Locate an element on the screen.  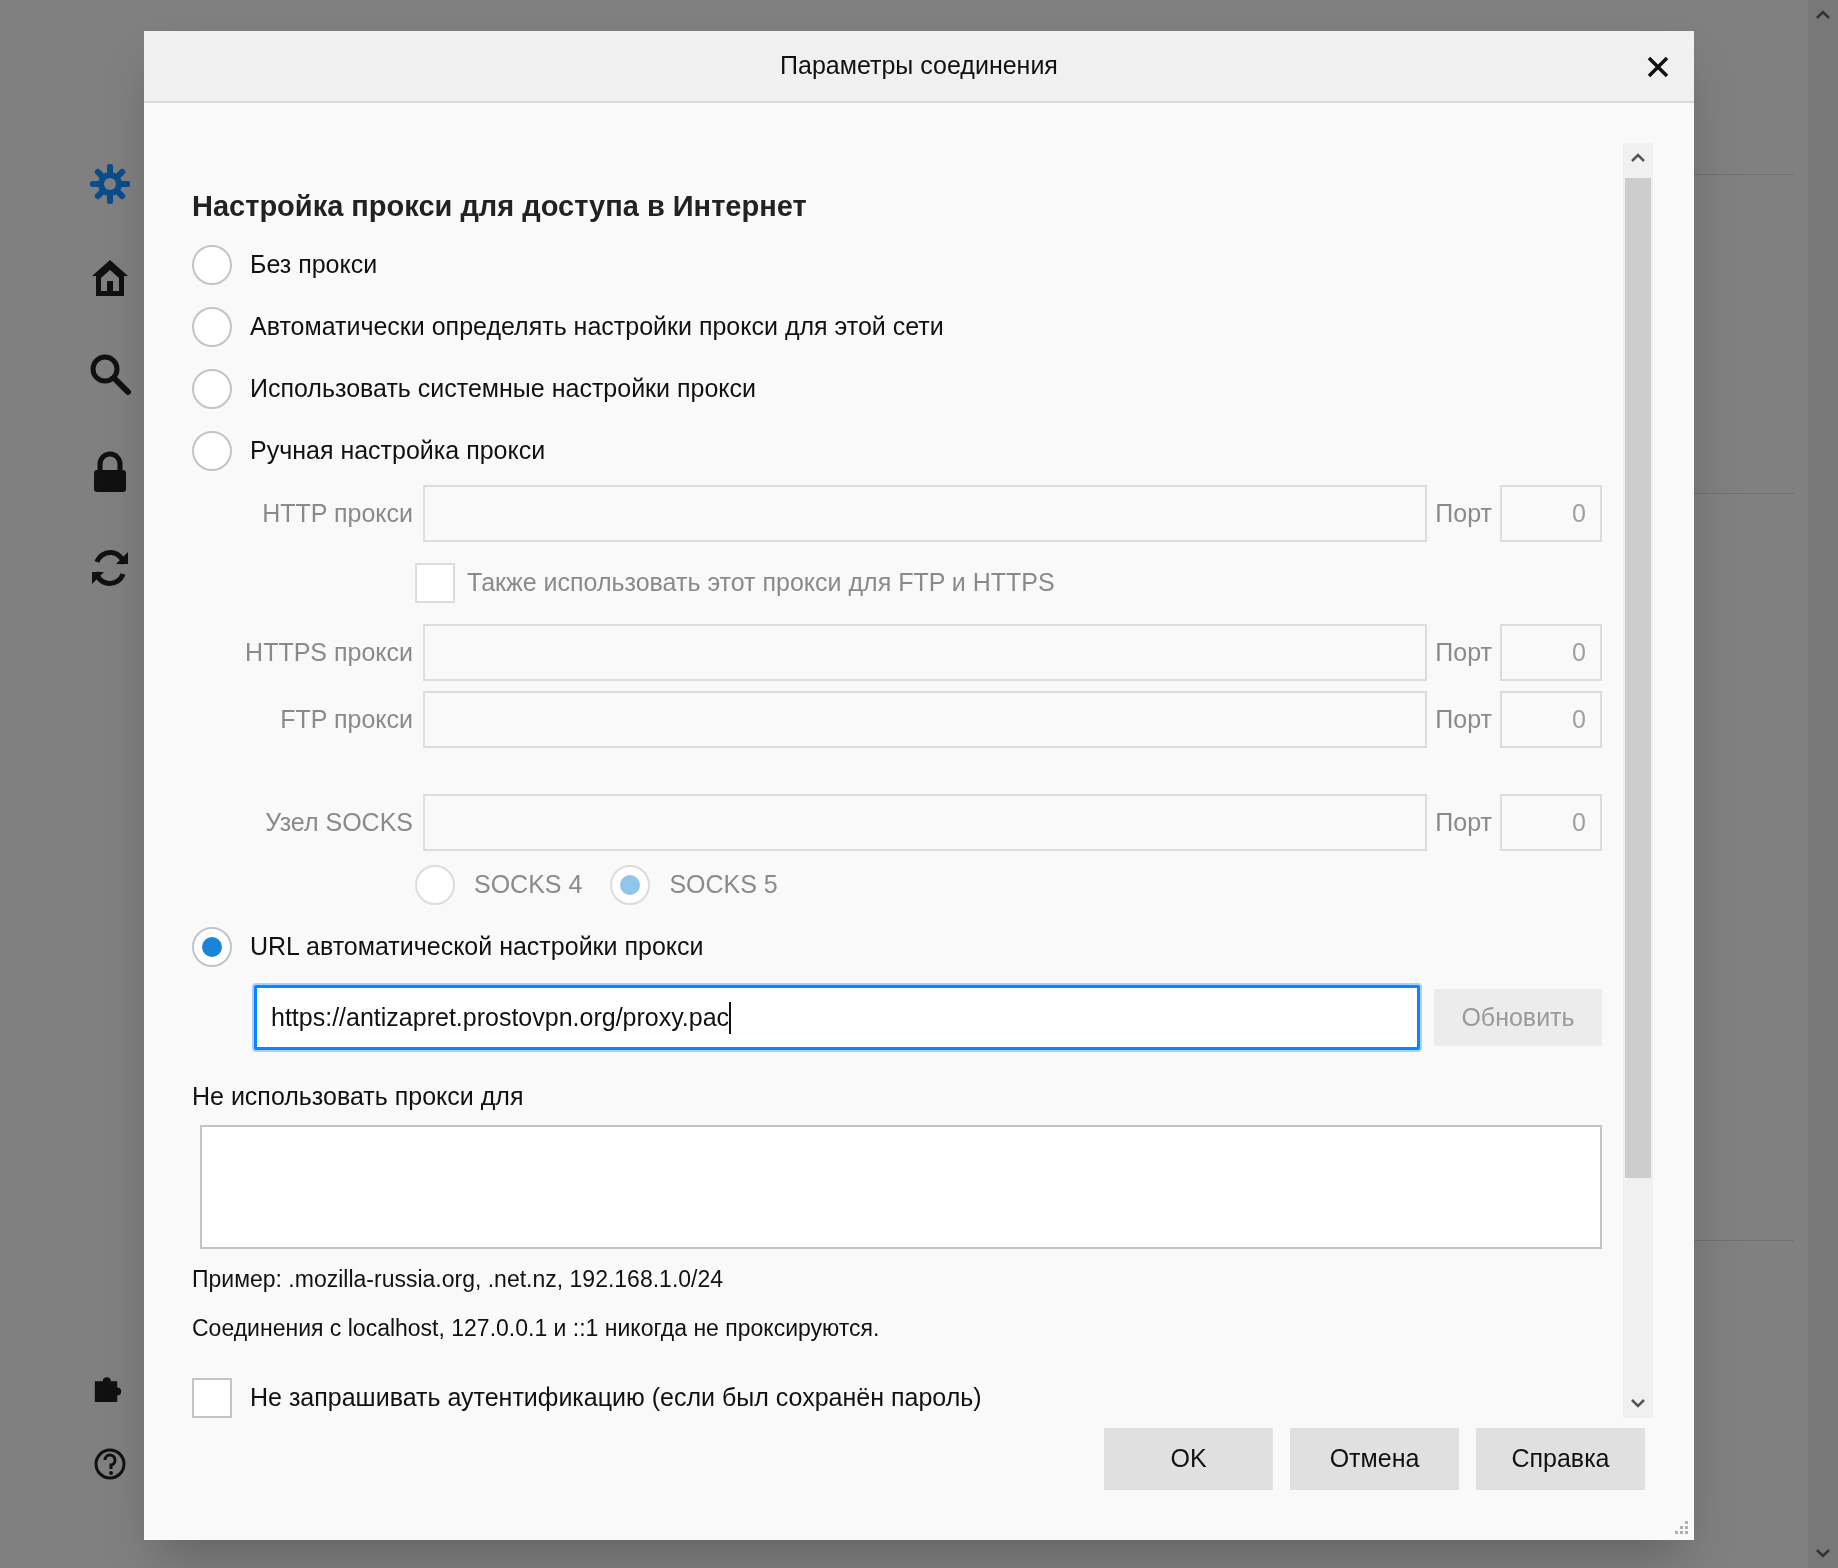
field-label: Не использовать прокси для is located at coordinates (358, 1097).